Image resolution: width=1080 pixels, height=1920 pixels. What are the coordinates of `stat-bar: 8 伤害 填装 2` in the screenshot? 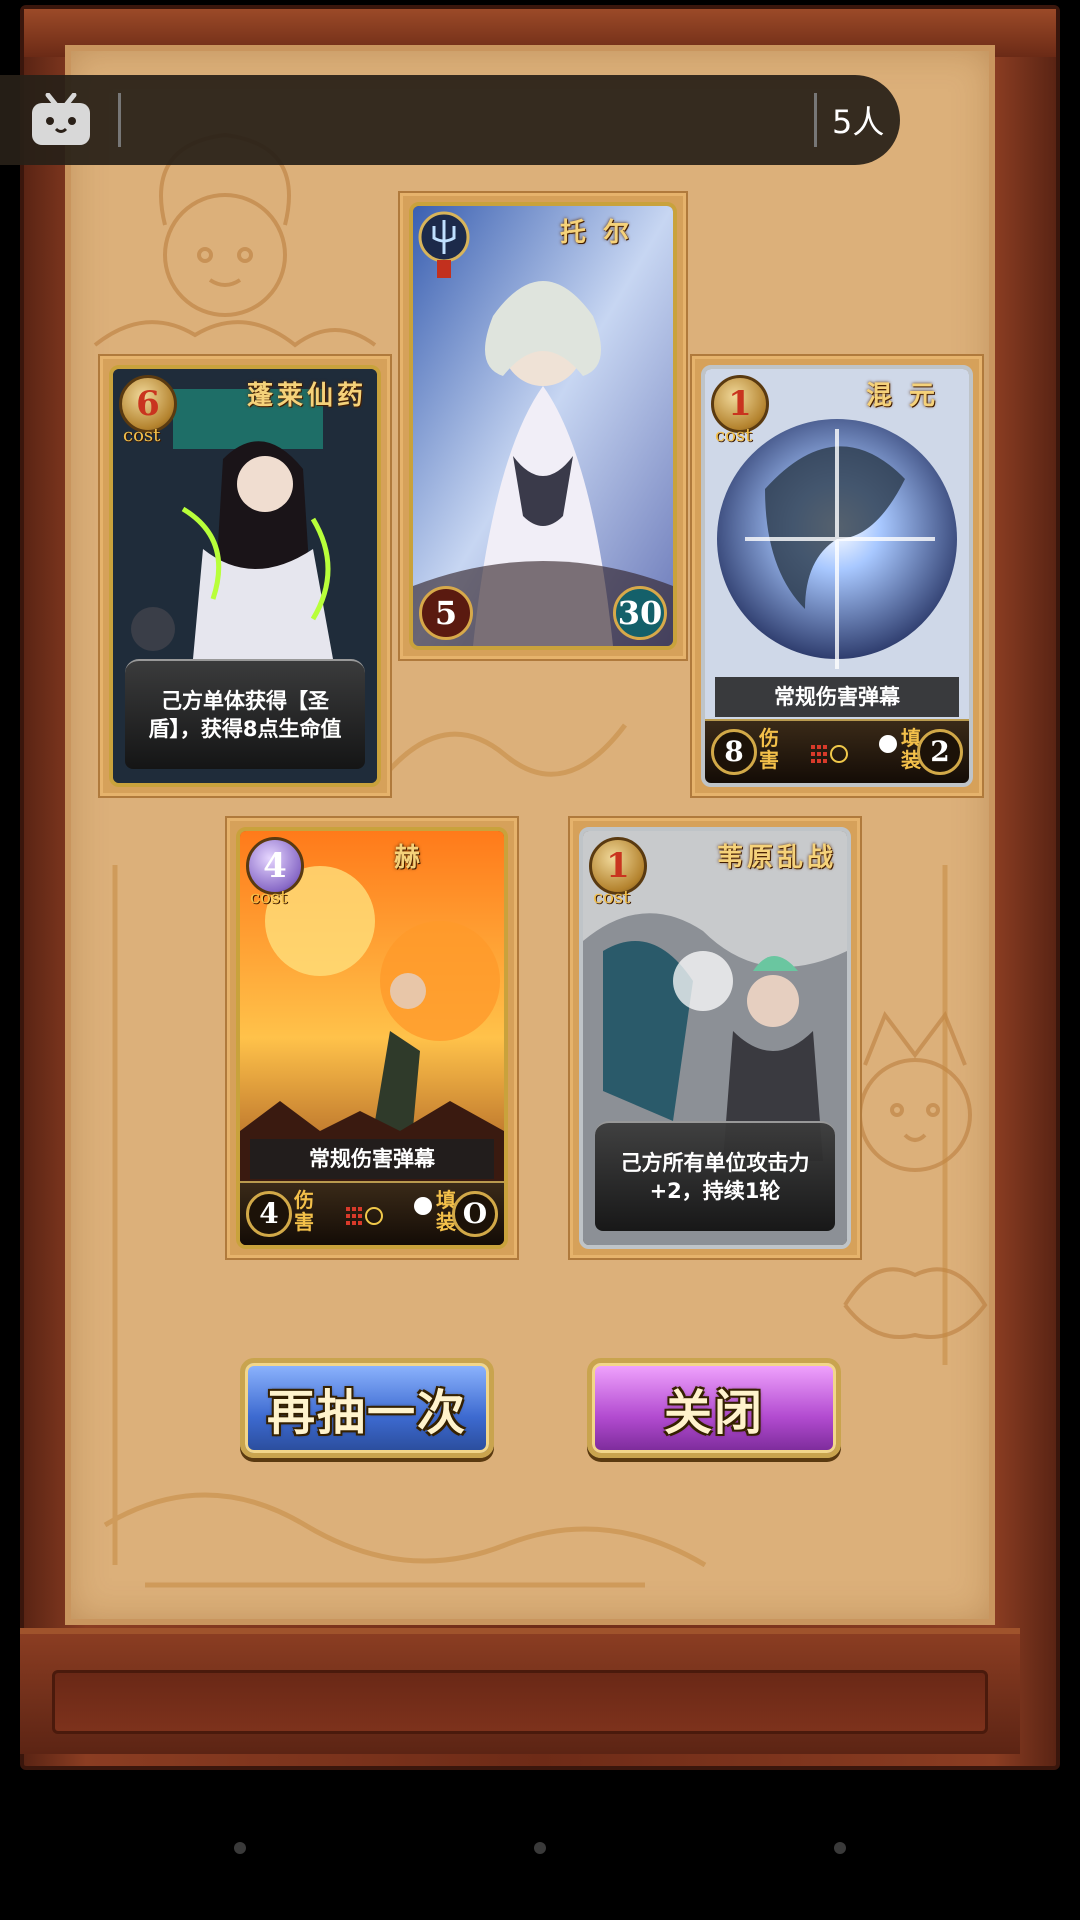 It's located at (837, 751).